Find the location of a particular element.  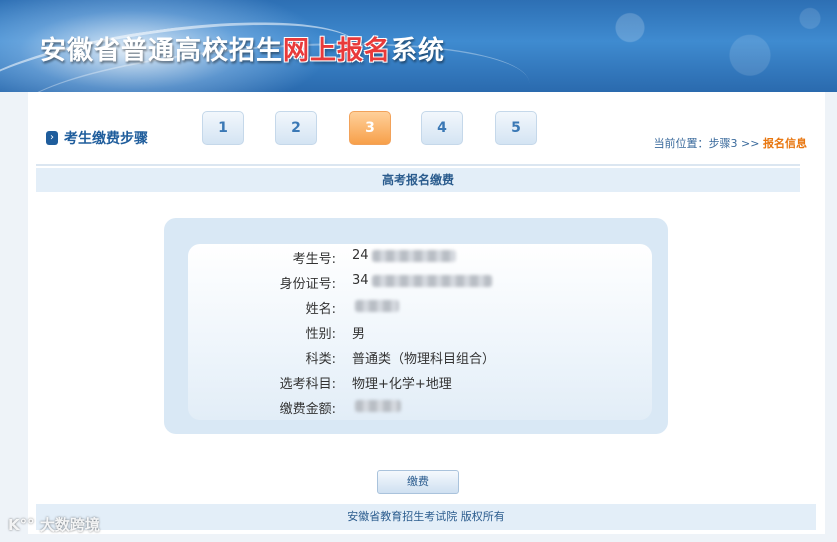

step-2: 2 is located at coordinates (296, 128).